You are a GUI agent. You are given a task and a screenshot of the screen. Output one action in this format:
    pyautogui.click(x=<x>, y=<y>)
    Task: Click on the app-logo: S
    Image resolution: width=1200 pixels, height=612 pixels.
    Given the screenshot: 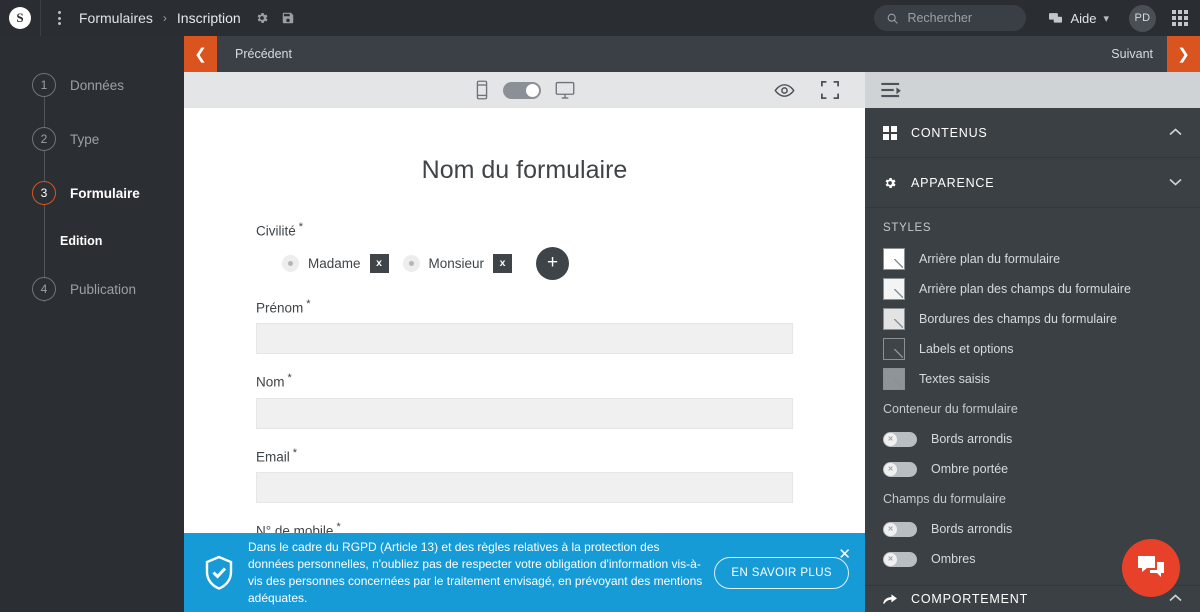 What is the action you would take?
    pyautogui.click(x=20, y=18)
    